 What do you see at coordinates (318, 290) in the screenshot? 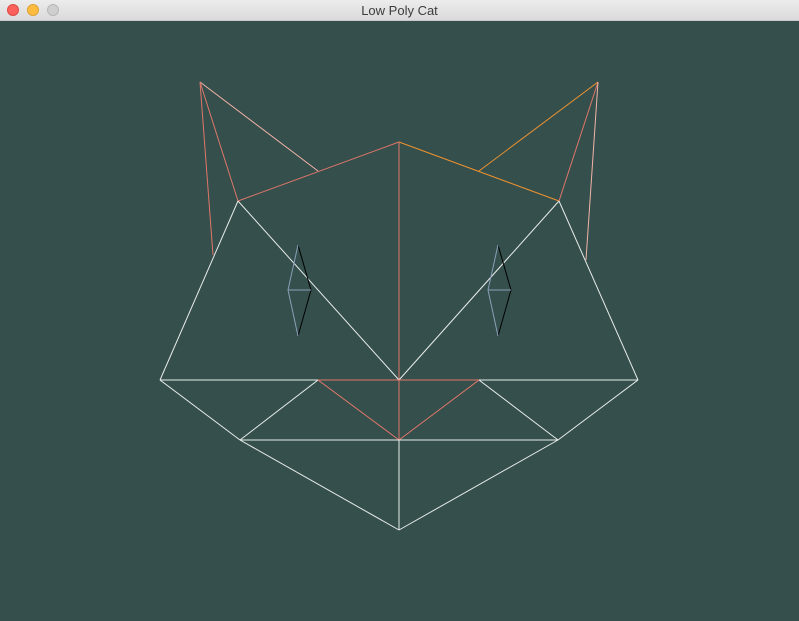
I see `left-face-diagonal` at bounding box center [318, 290].